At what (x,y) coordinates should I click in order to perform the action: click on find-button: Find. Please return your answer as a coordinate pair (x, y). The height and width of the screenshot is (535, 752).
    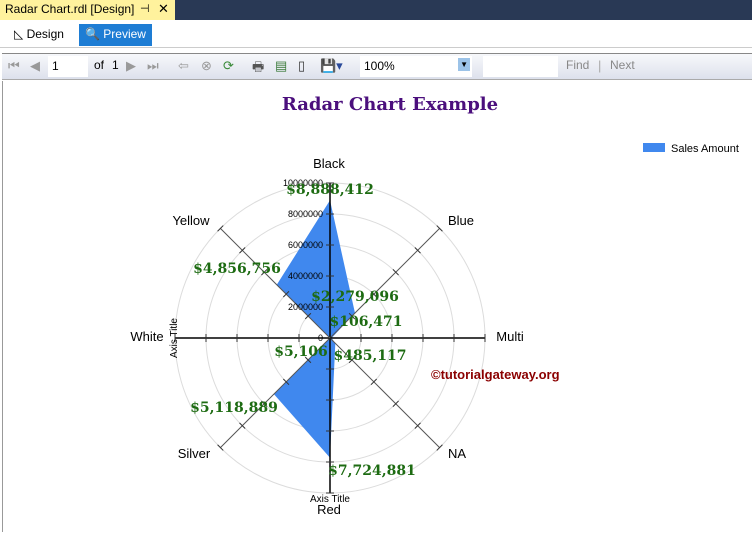
    Looking at the image, I should click on (577, 65).